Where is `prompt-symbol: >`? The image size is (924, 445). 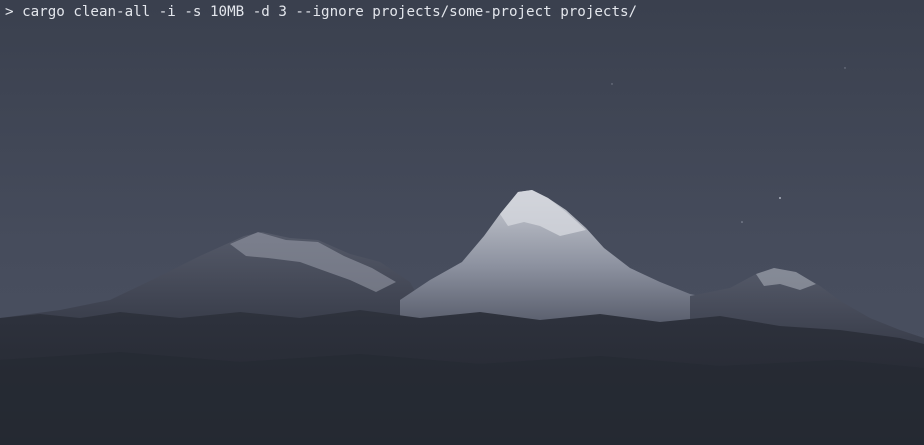
prompt-symbol: > is located at coordinates (9, 12).